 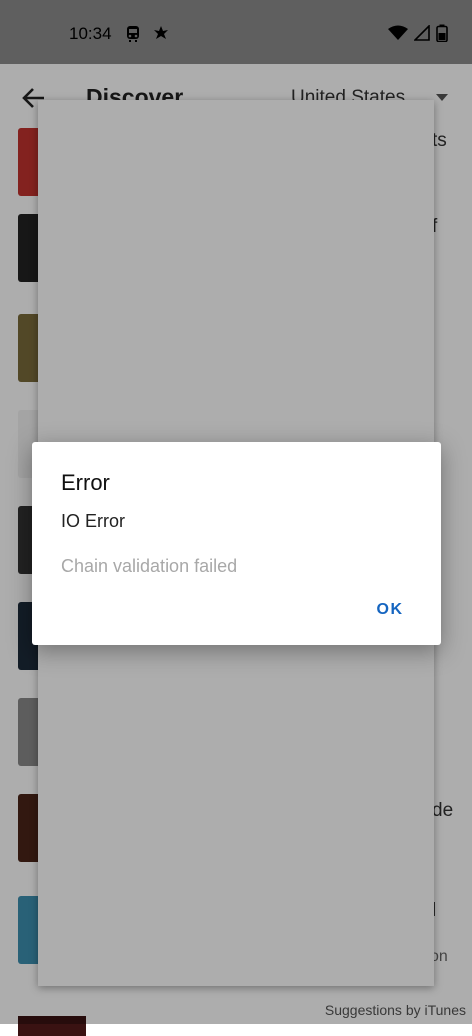 What do you see at coordinates (93, 521) in the screenshot?
I see `dialog-message: IO Error` at bounding box center [93, 521].